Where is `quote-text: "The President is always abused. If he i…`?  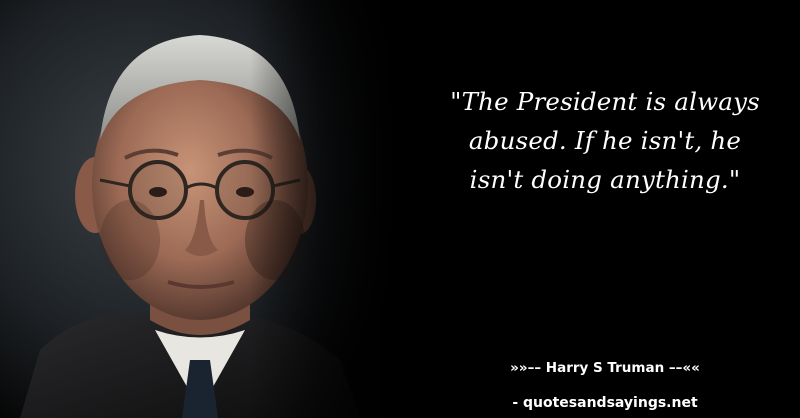 quote-text: "The President is always abused. If he i… is located at coordinates (605, 140).